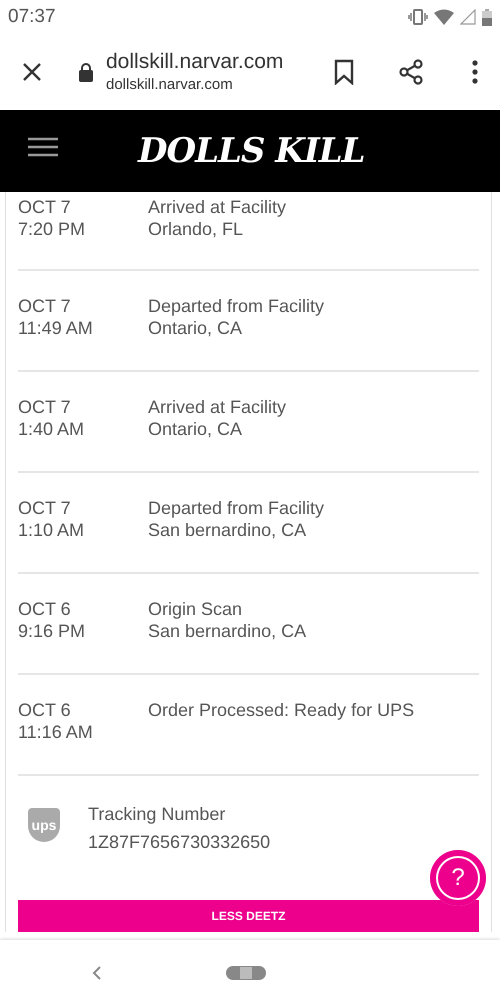 The height and width of the screenshot is (1000, 500). I want to click on share-icon, so click(411, 72).